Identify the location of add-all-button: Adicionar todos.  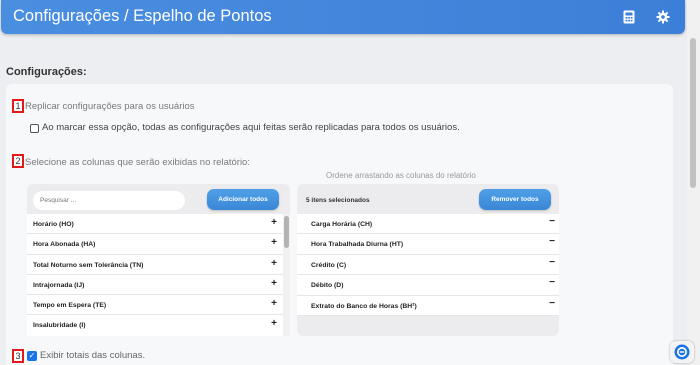
(243, 199).